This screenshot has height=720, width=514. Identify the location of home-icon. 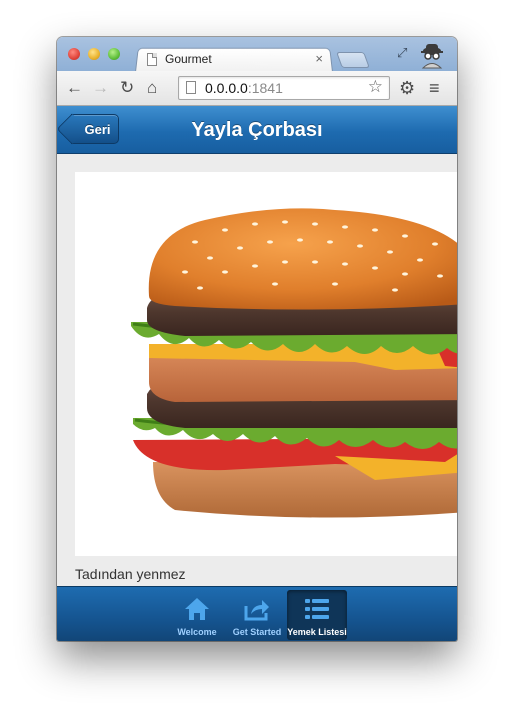
(197, 609).